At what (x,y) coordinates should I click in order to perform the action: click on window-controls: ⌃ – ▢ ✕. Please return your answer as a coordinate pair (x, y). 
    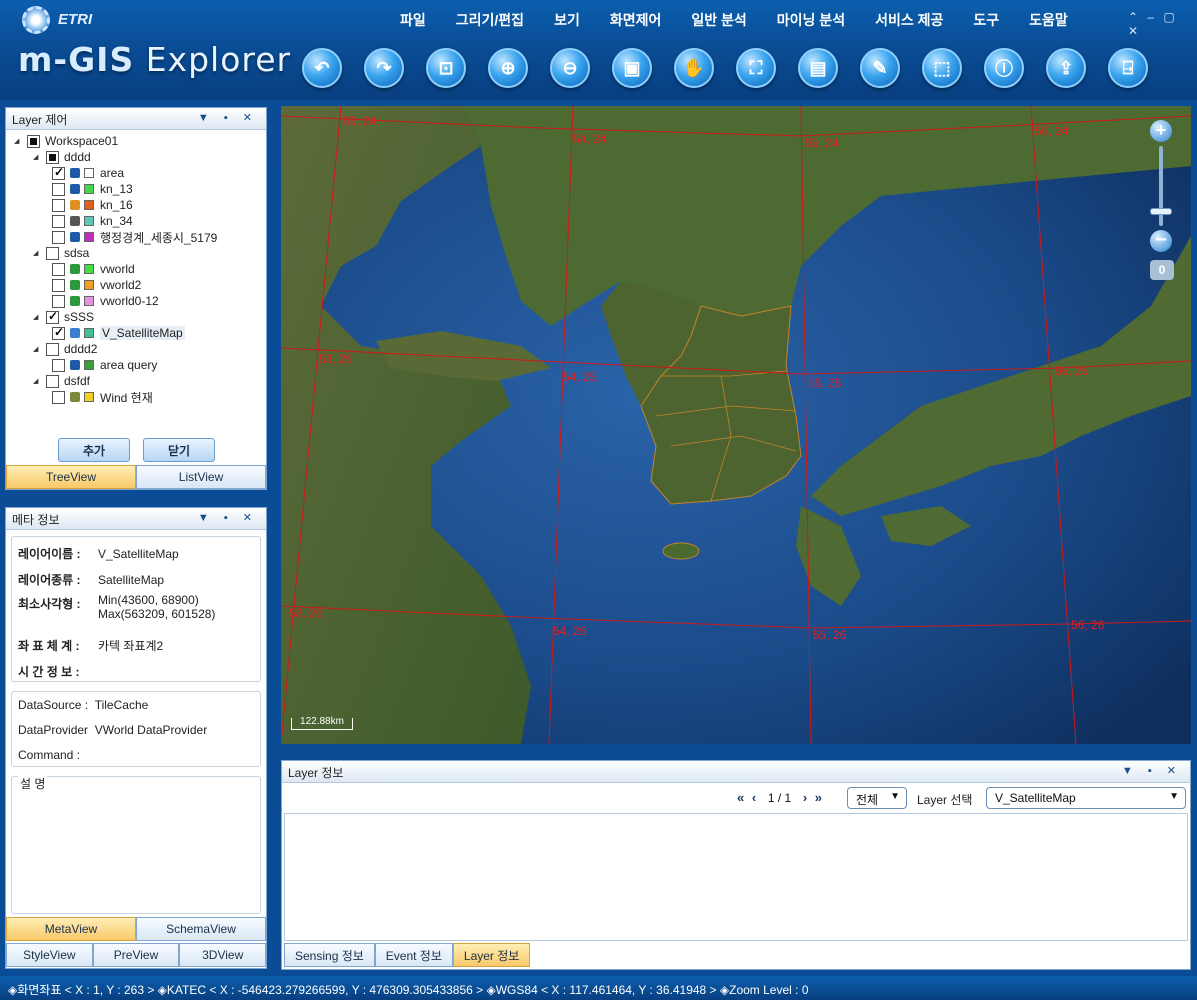
    Looking at the image, I should click on (1162, 24).